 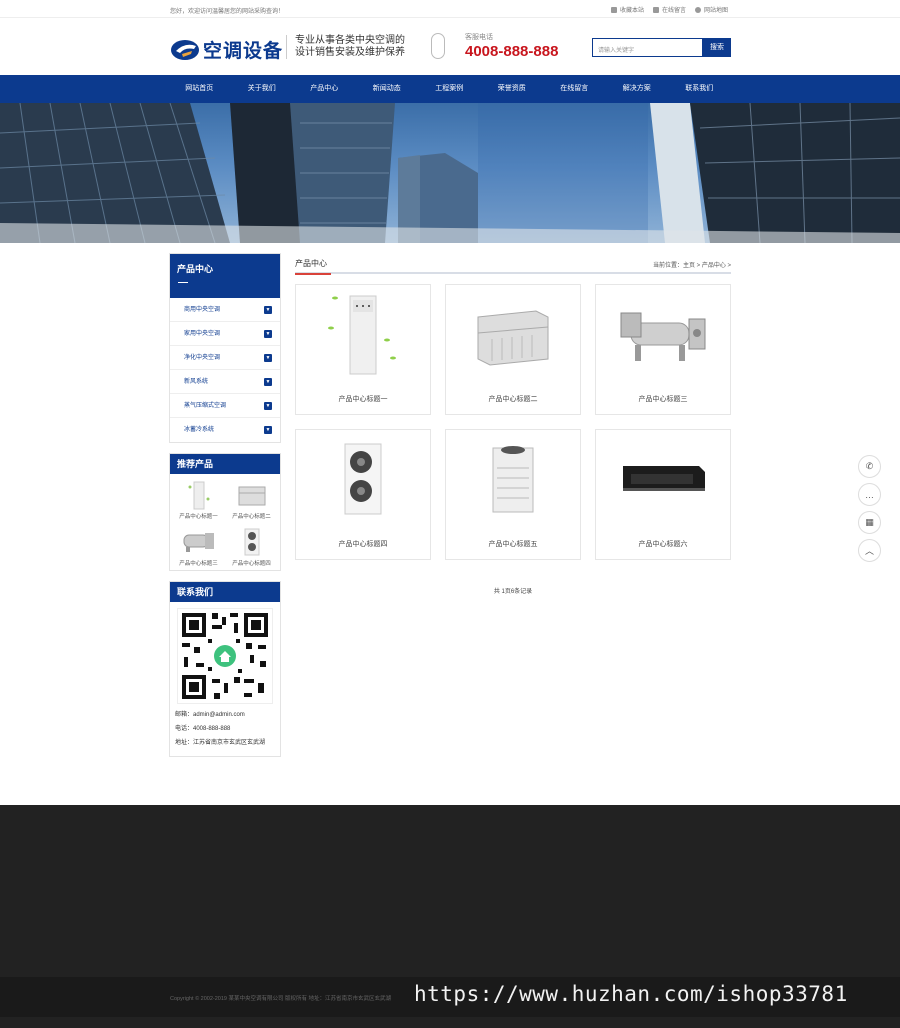 I want to click on top-bar: 您好，欢迎访问温馨居您的网站采购查询！ 收藏本站 在线留言 网站地图, so click(x=450, y=9).